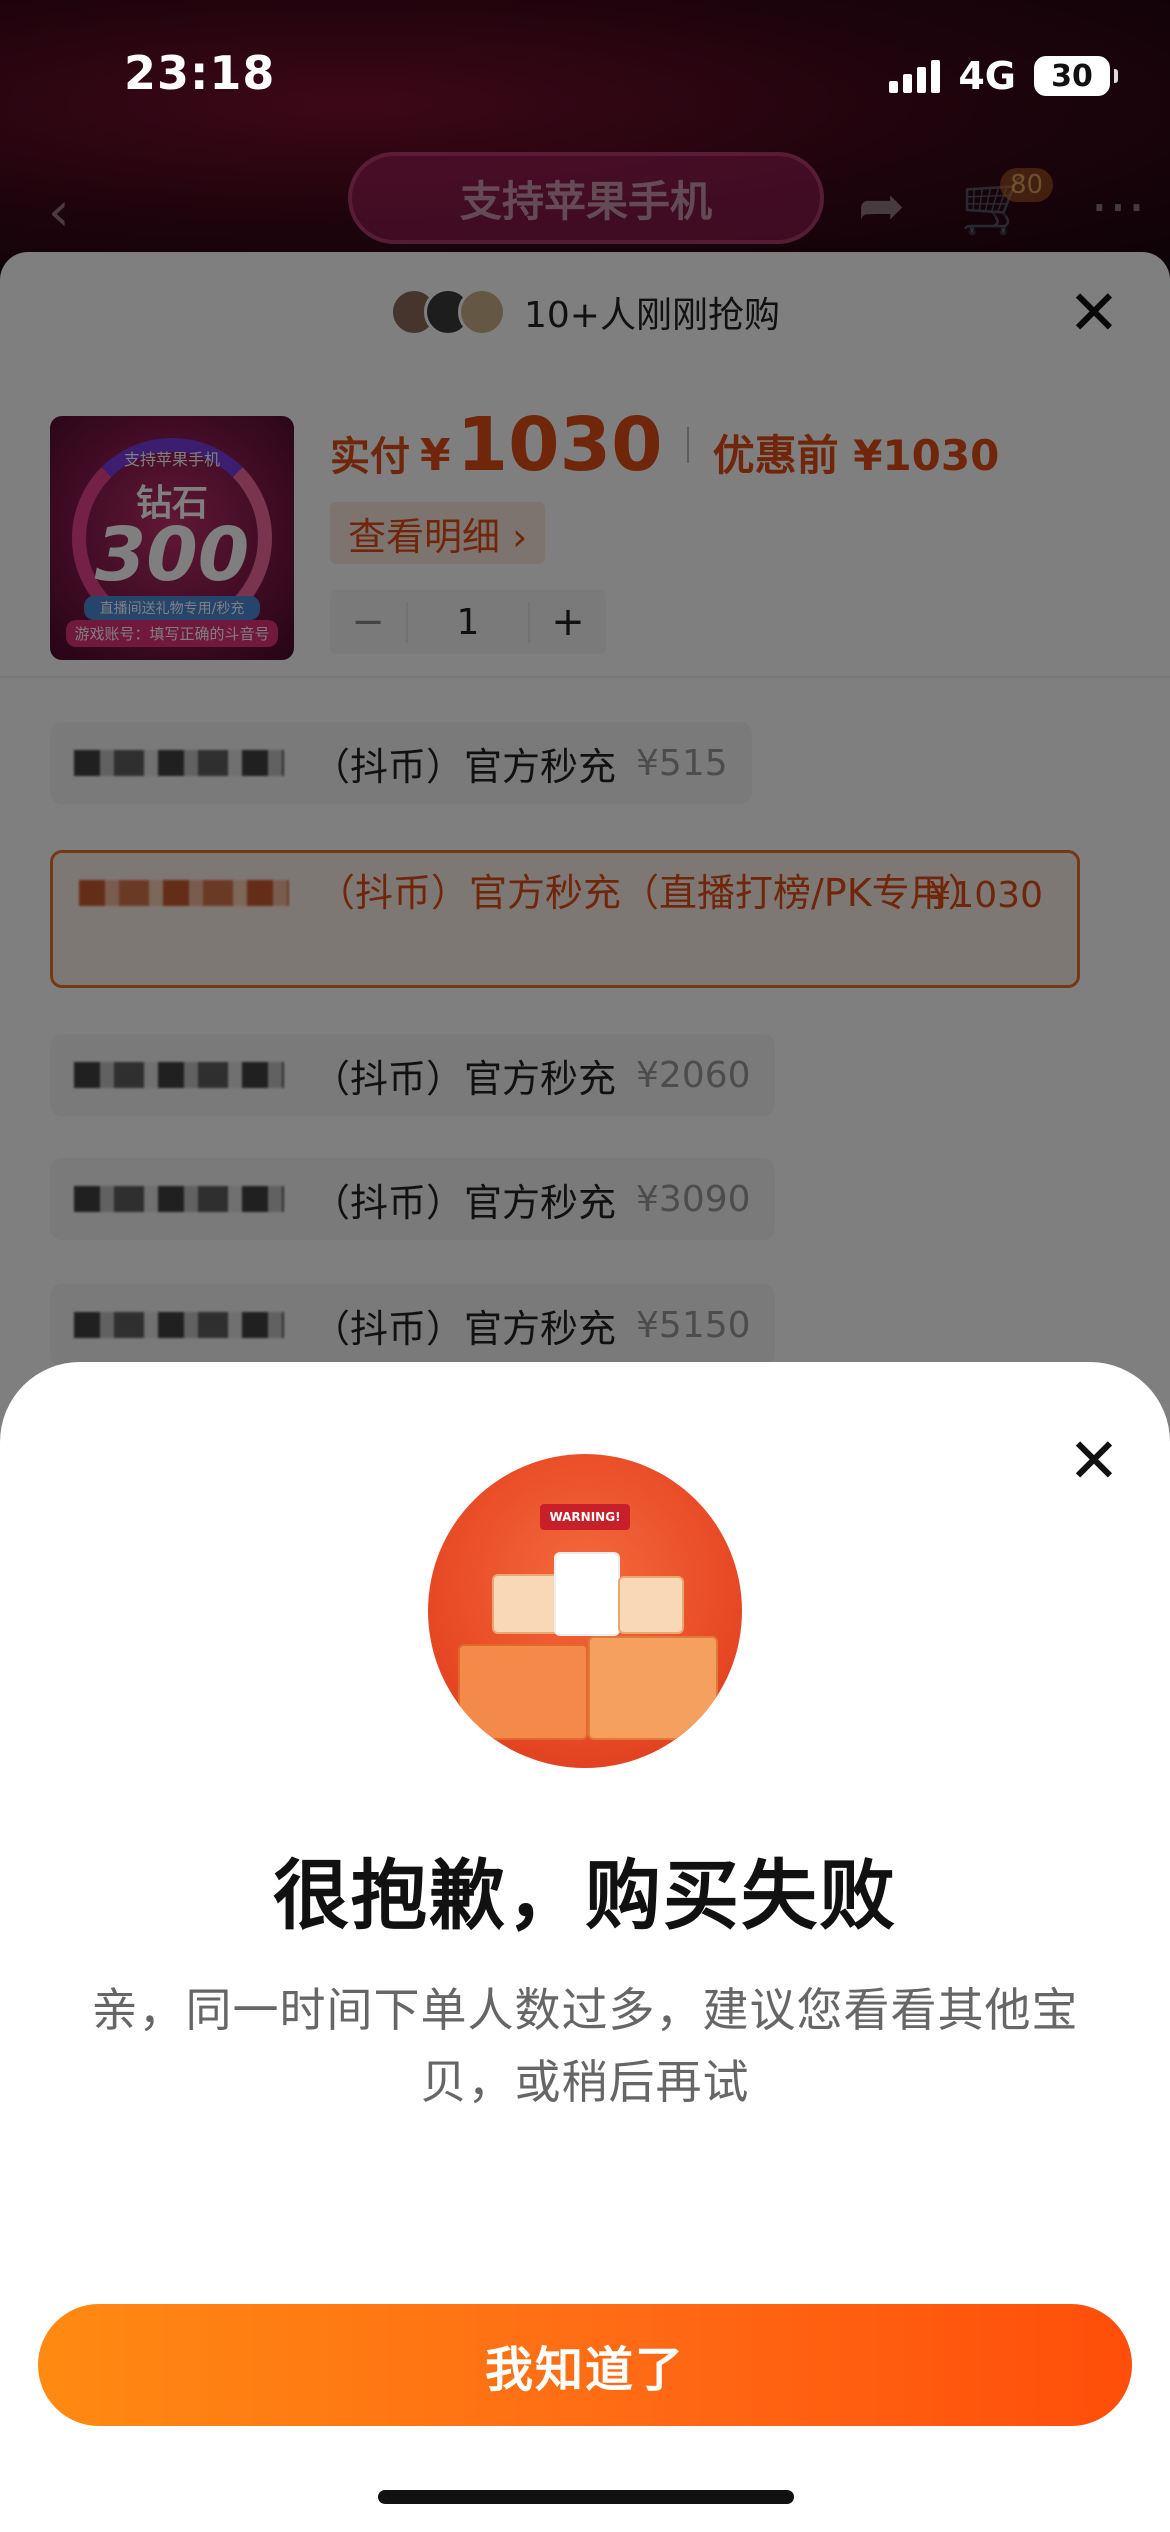  What do you see at coordinates (585, 2365) in the screenshot?
I see `got-it-button: 我知道了` at bounding box center [585, 2365].